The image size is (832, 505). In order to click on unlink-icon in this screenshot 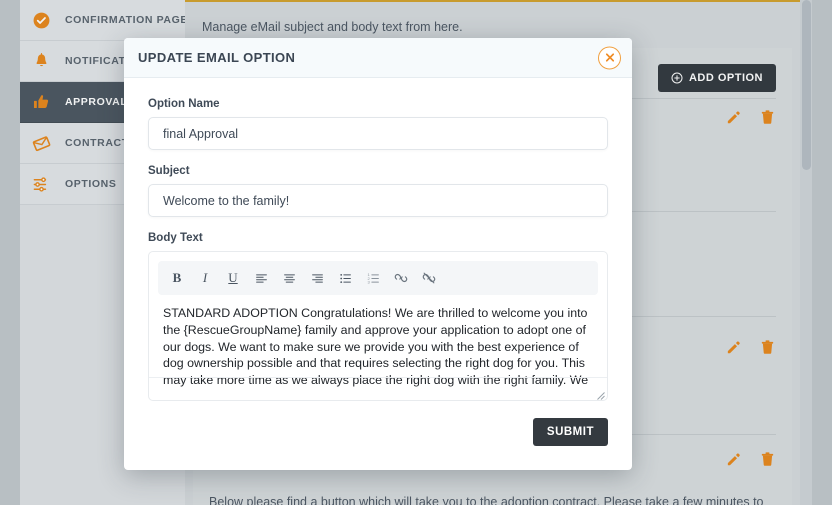, I will do `click(429, 278)`.